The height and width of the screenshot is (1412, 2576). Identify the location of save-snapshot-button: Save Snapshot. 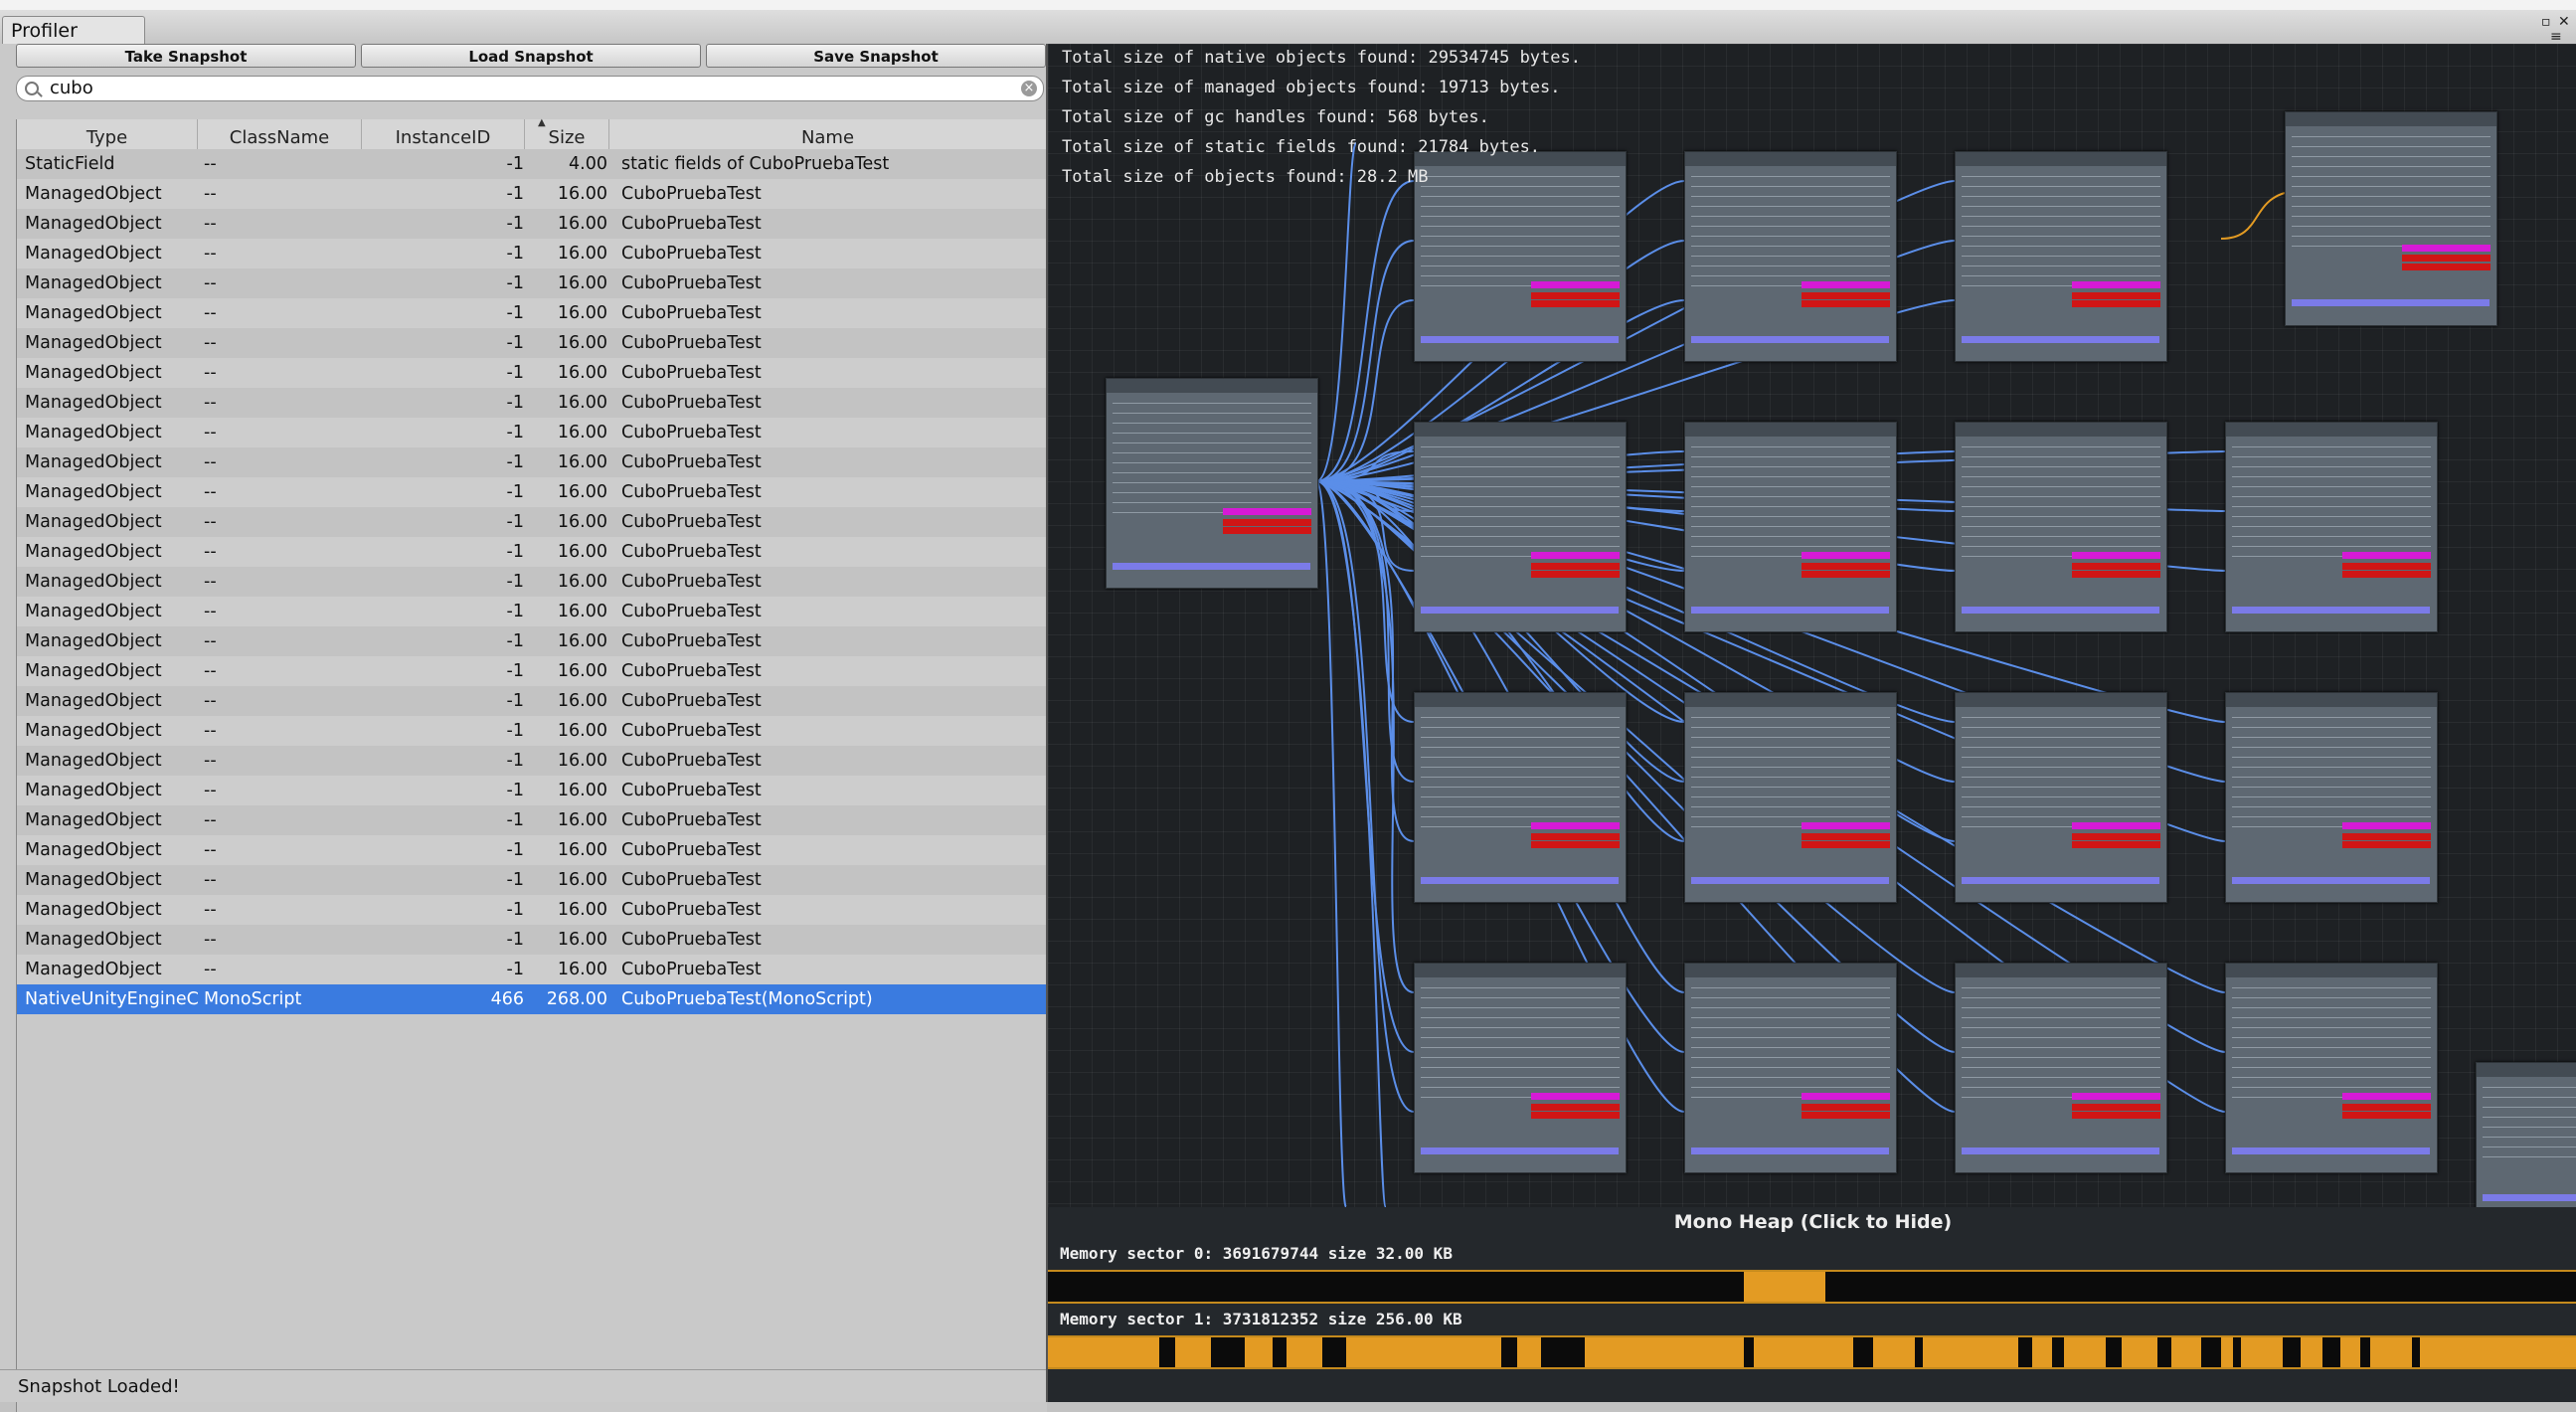
(876, 56).